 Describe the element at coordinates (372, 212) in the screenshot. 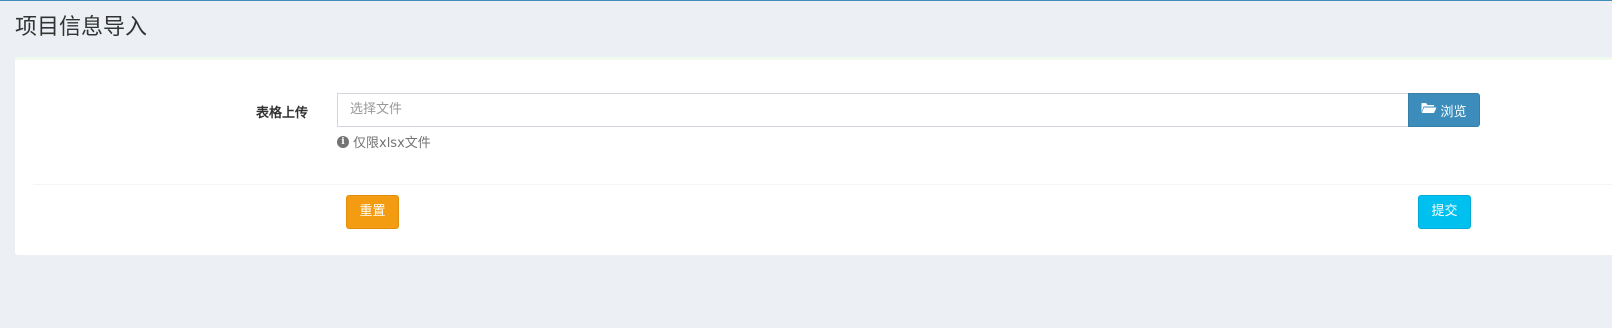

I see `reset-button: 重置` at that location.